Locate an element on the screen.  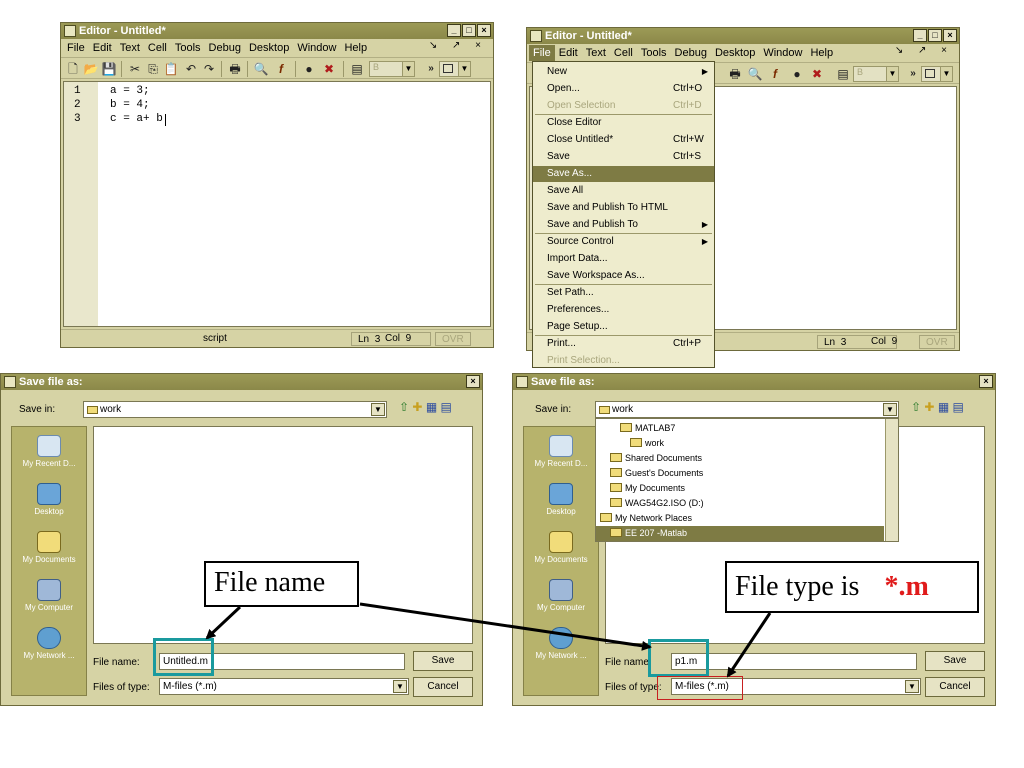
open-folder-icon: 📂 is located at coordinates (91, 69).